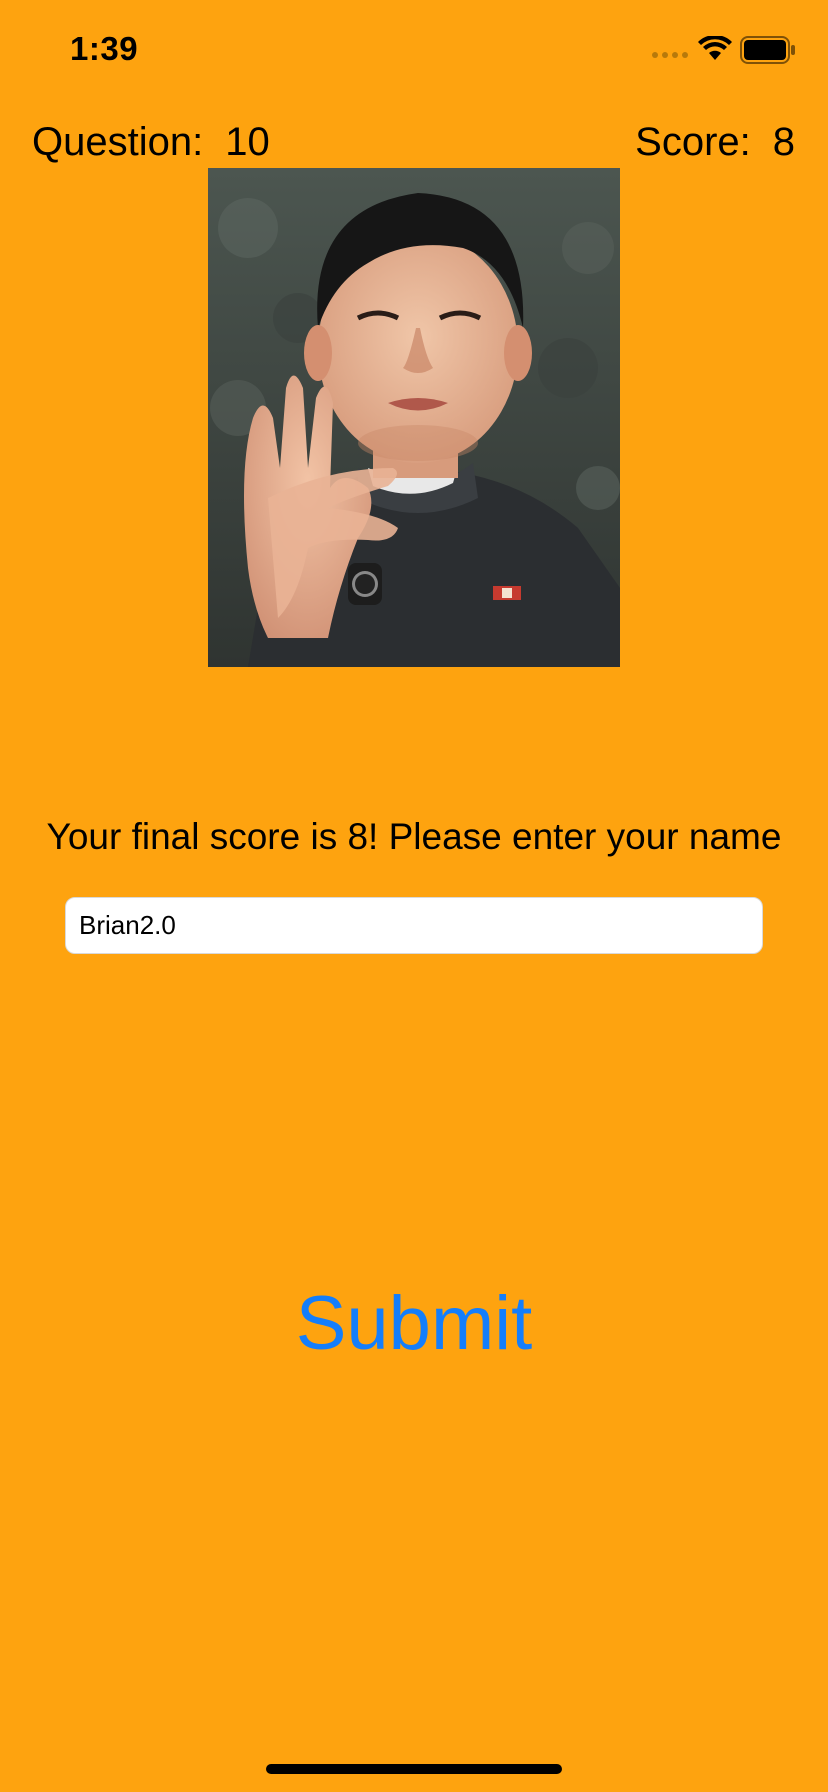 The image size is (828, 1792). I want to click on home-indicator, so click(414, 1769).